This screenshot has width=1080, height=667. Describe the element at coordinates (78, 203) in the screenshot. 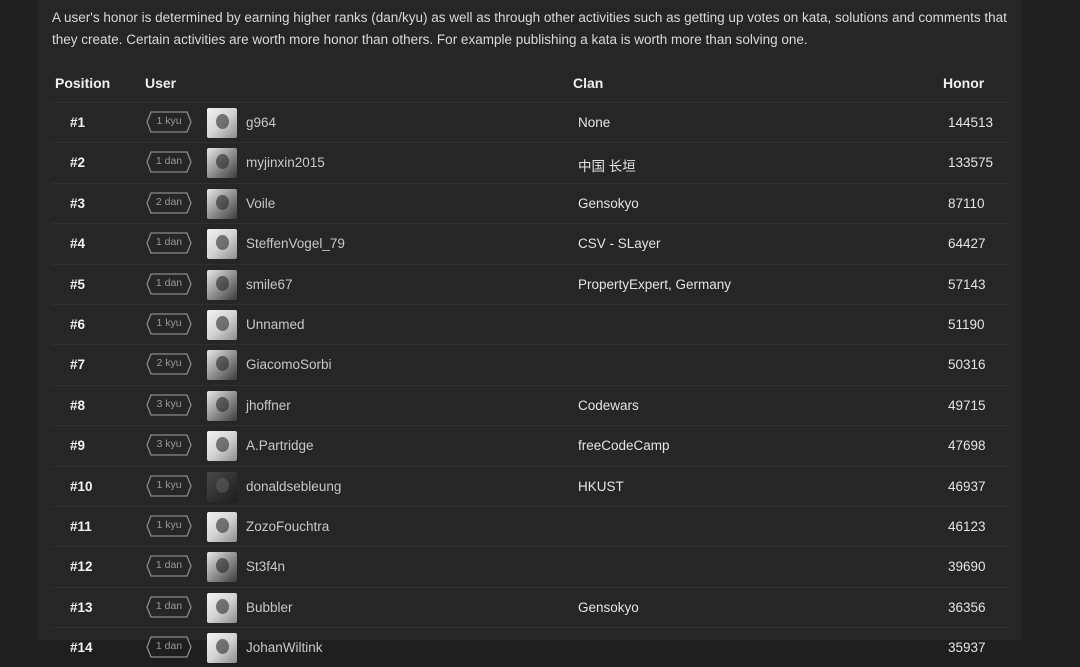

I see `position-cell: #3` at that location.